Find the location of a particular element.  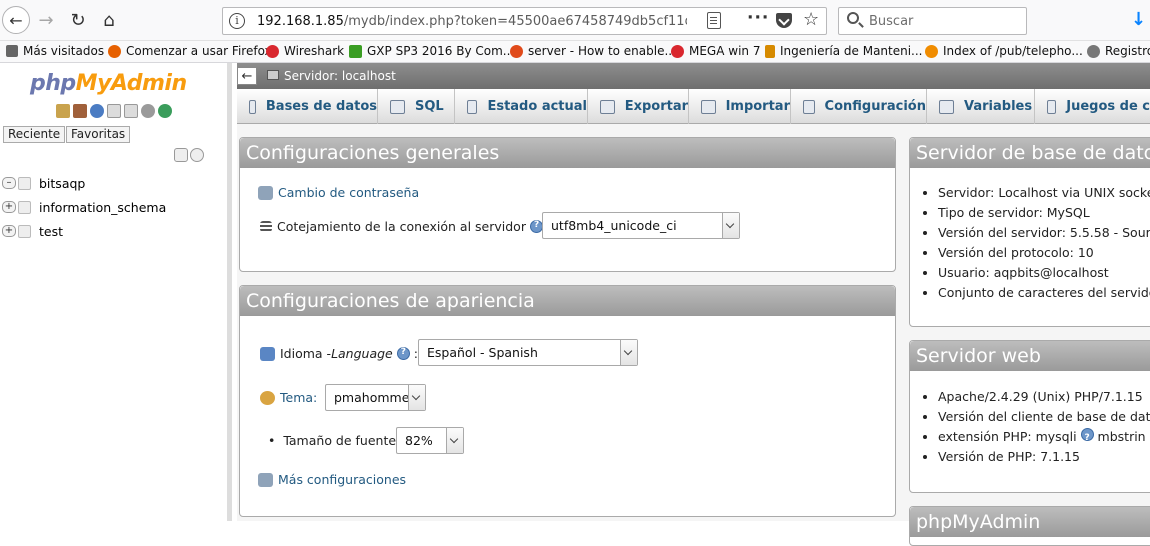

forward-button: → is located at coordinates (46, 20).